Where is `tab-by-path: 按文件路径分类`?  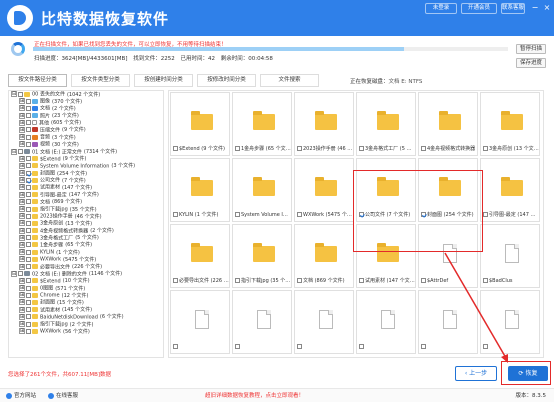
tab-by-path: 按文件路径分类 is located at coordinates (37, 80).